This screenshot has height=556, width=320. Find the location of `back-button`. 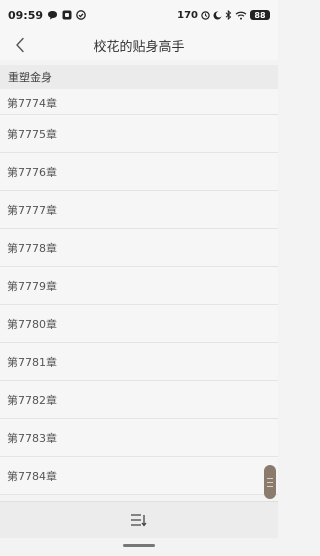

back-button is located at coordinates (20, 45).